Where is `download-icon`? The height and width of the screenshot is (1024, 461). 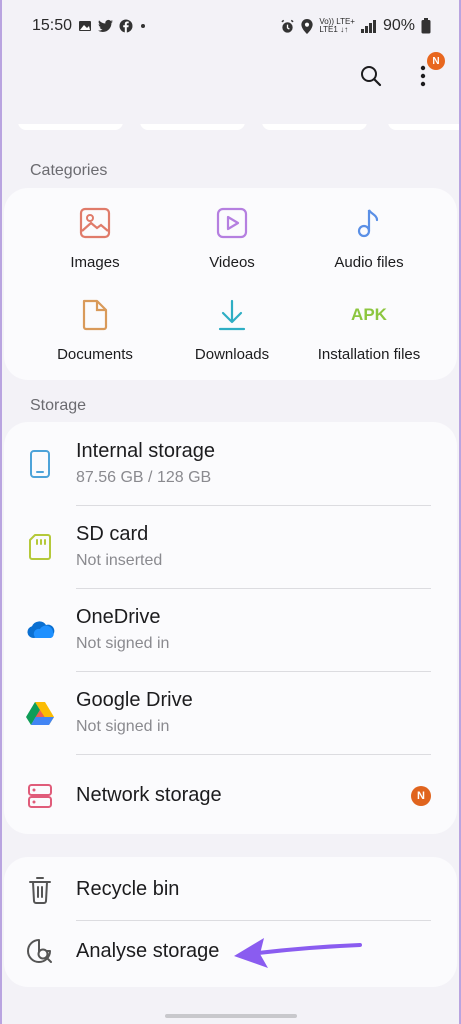
download-icon is located at coordinates (232, 315).